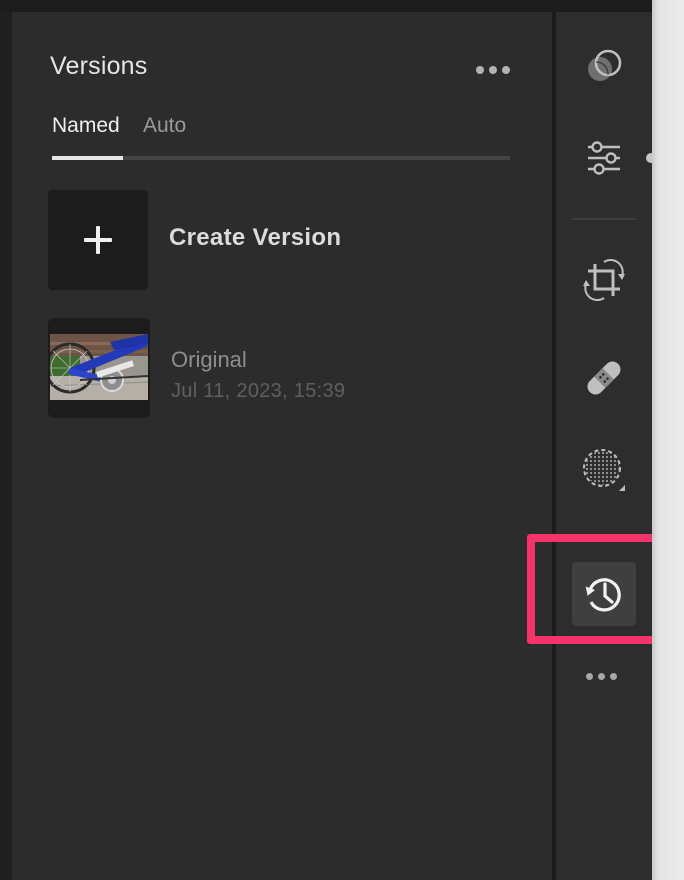 Image resolution: width=684 pixels, height=880 pixels. Describe the element at coordinates (209, 359) in the screenshot. I see `version-name: Original` at that location.